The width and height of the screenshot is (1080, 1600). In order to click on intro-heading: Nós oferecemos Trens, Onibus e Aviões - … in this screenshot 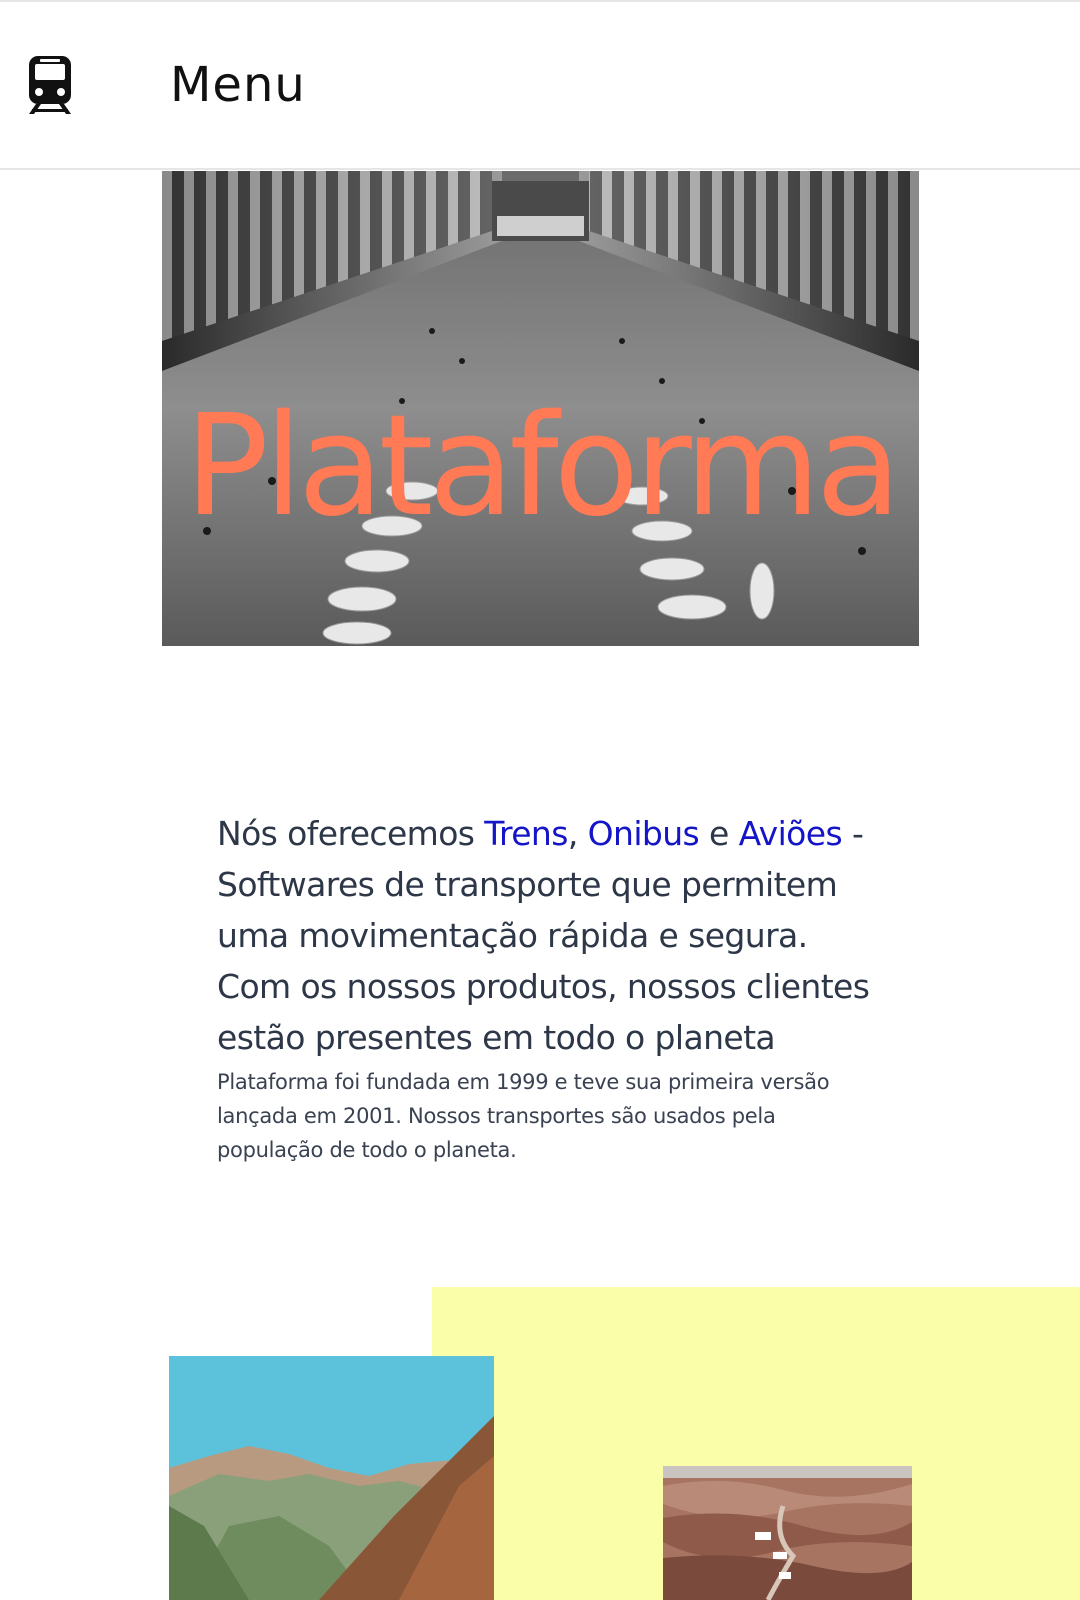, I will do `click(547, 935)`.